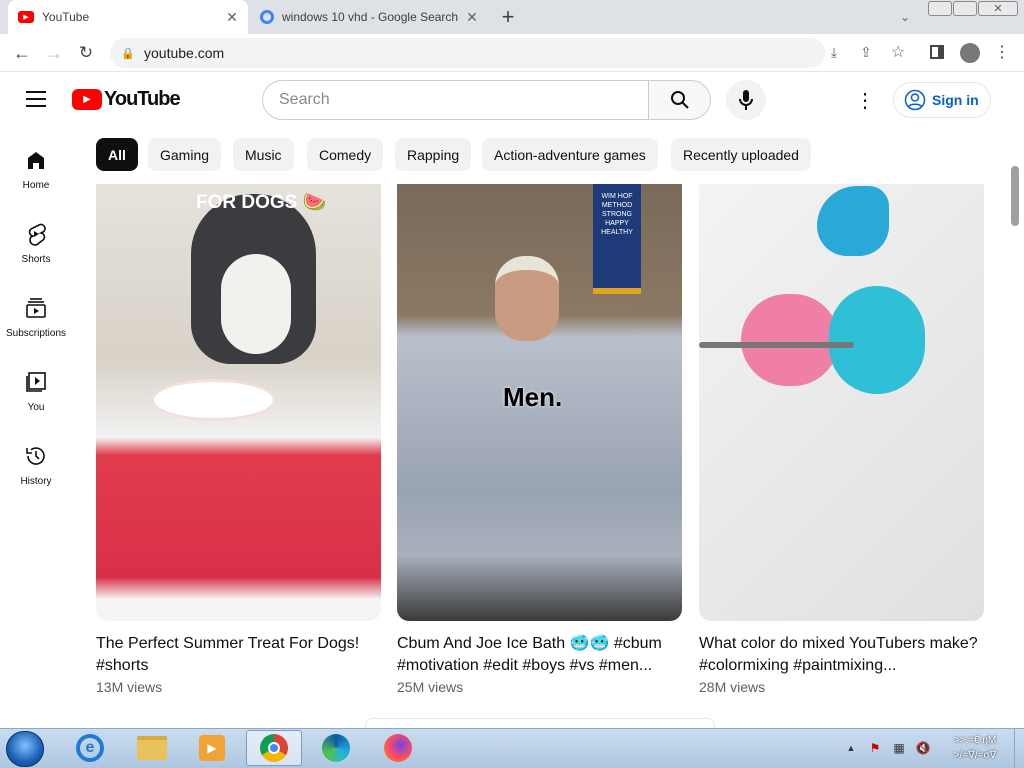 This screenshot has height=768, width=1024. Describe the element at coordinates (527, 298) in the screenshot. I see `person-head` at that location.